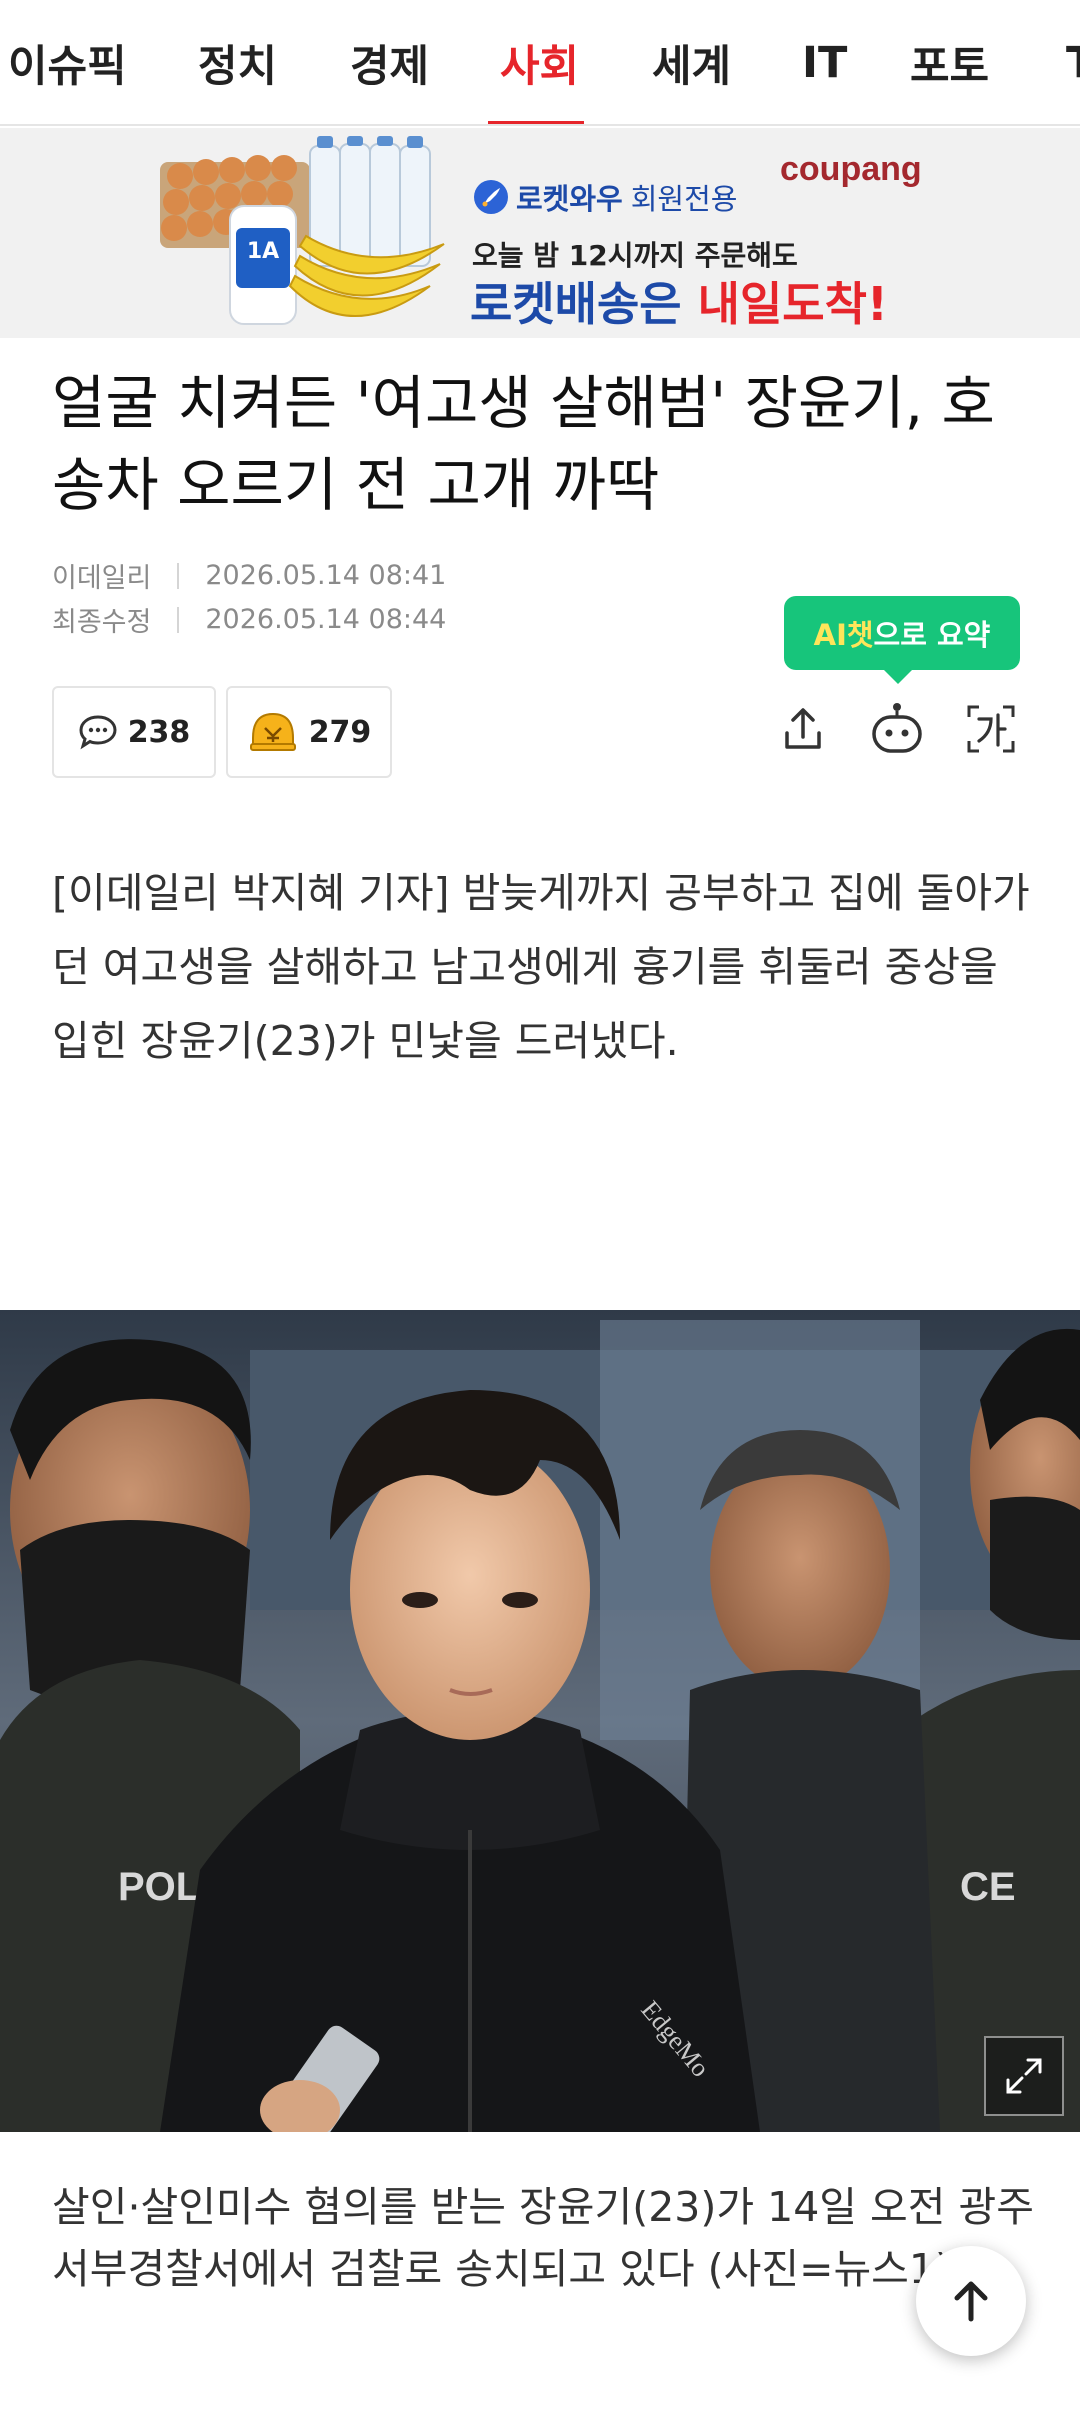 The image size is (1080, 2420). Describe the element at coordinates (584, 304) in the screenshot. I see `ad-headline-rocket-delivery: 로켓배송은` at that location.